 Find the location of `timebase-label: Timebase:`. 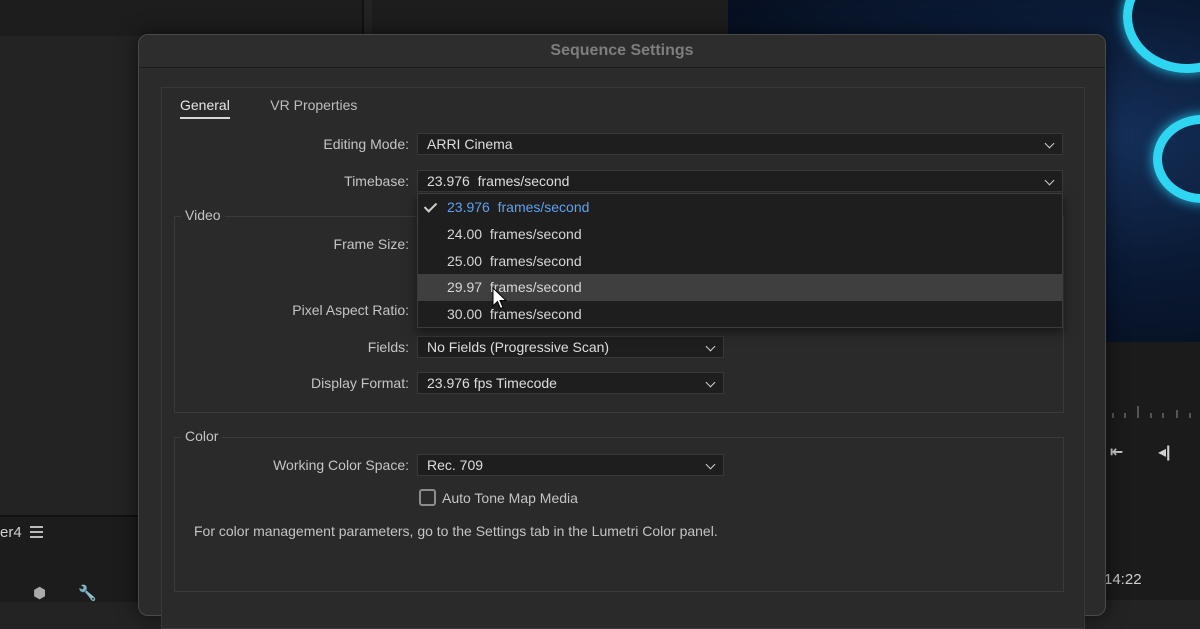

timebase-label: Timebase: is located at coordinates (376, 181).